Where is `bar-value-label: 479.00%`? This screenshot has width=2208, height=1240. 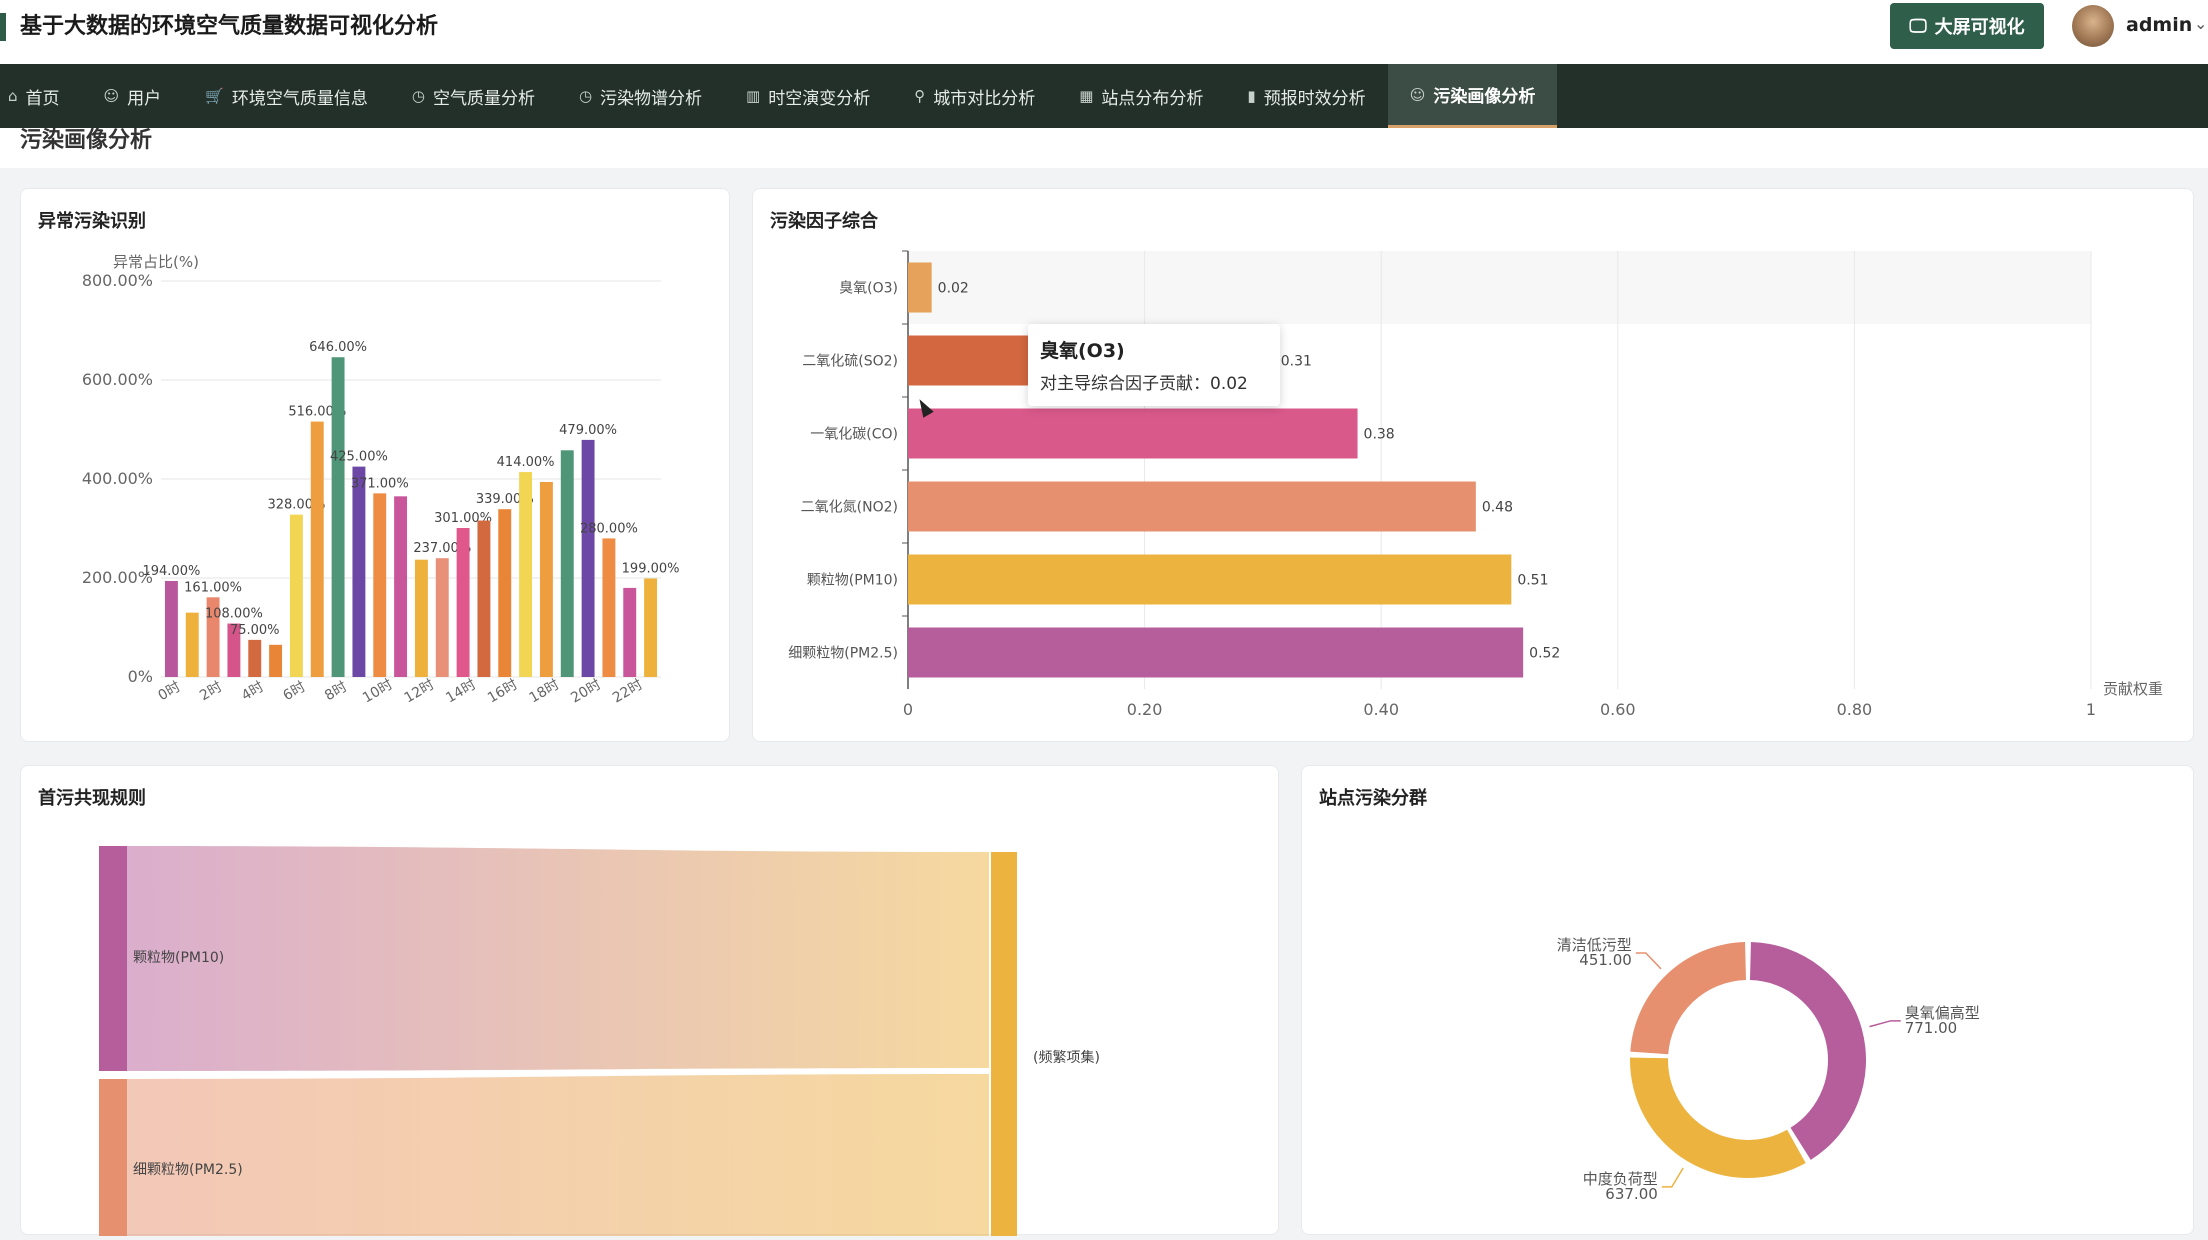 bar-value-label: 479.00% is located at coordinates (588, 430).